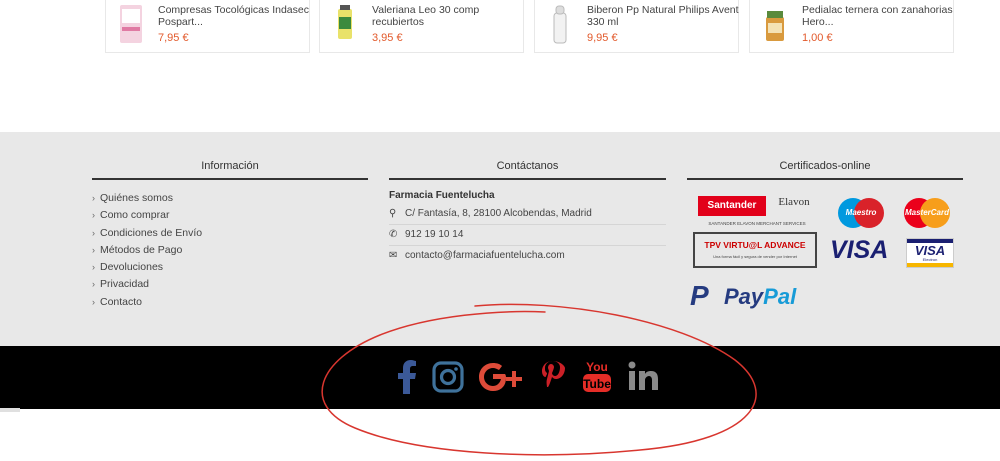 This screenshot has height=461, width=1000. I want to click on youtube-icon: You Tube, so click(597, 377).